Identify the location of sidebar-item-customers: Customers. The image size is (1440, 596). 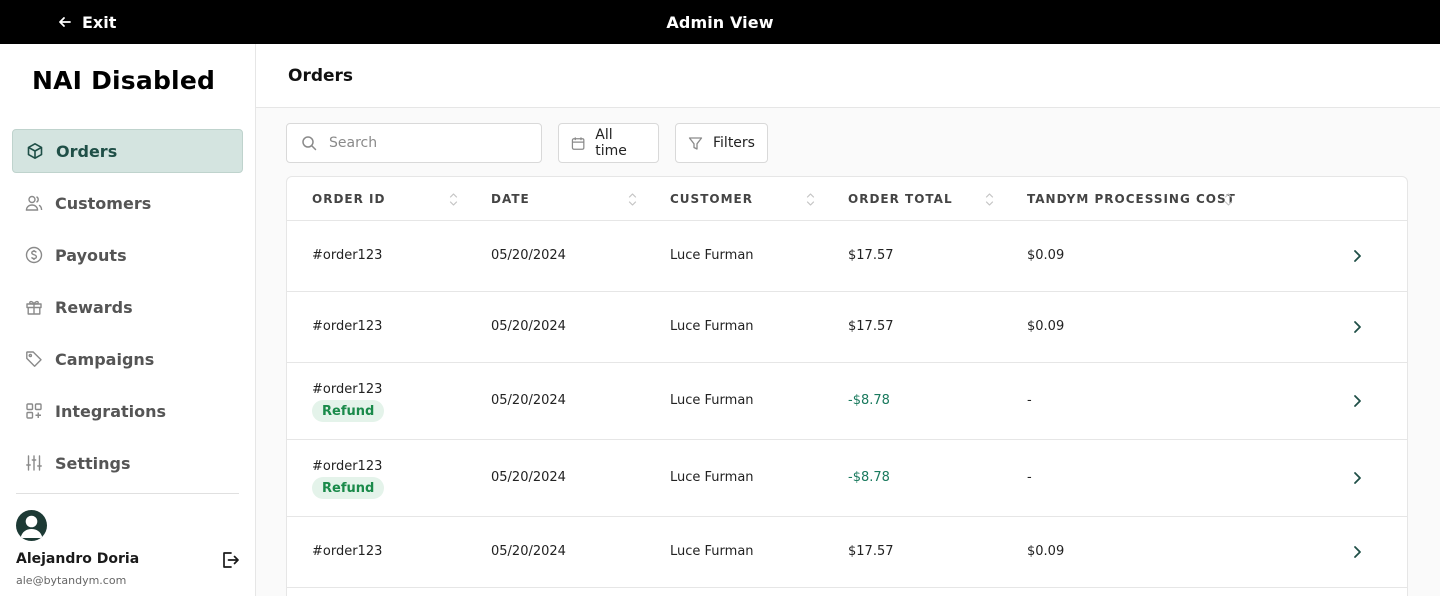
(127, 203).